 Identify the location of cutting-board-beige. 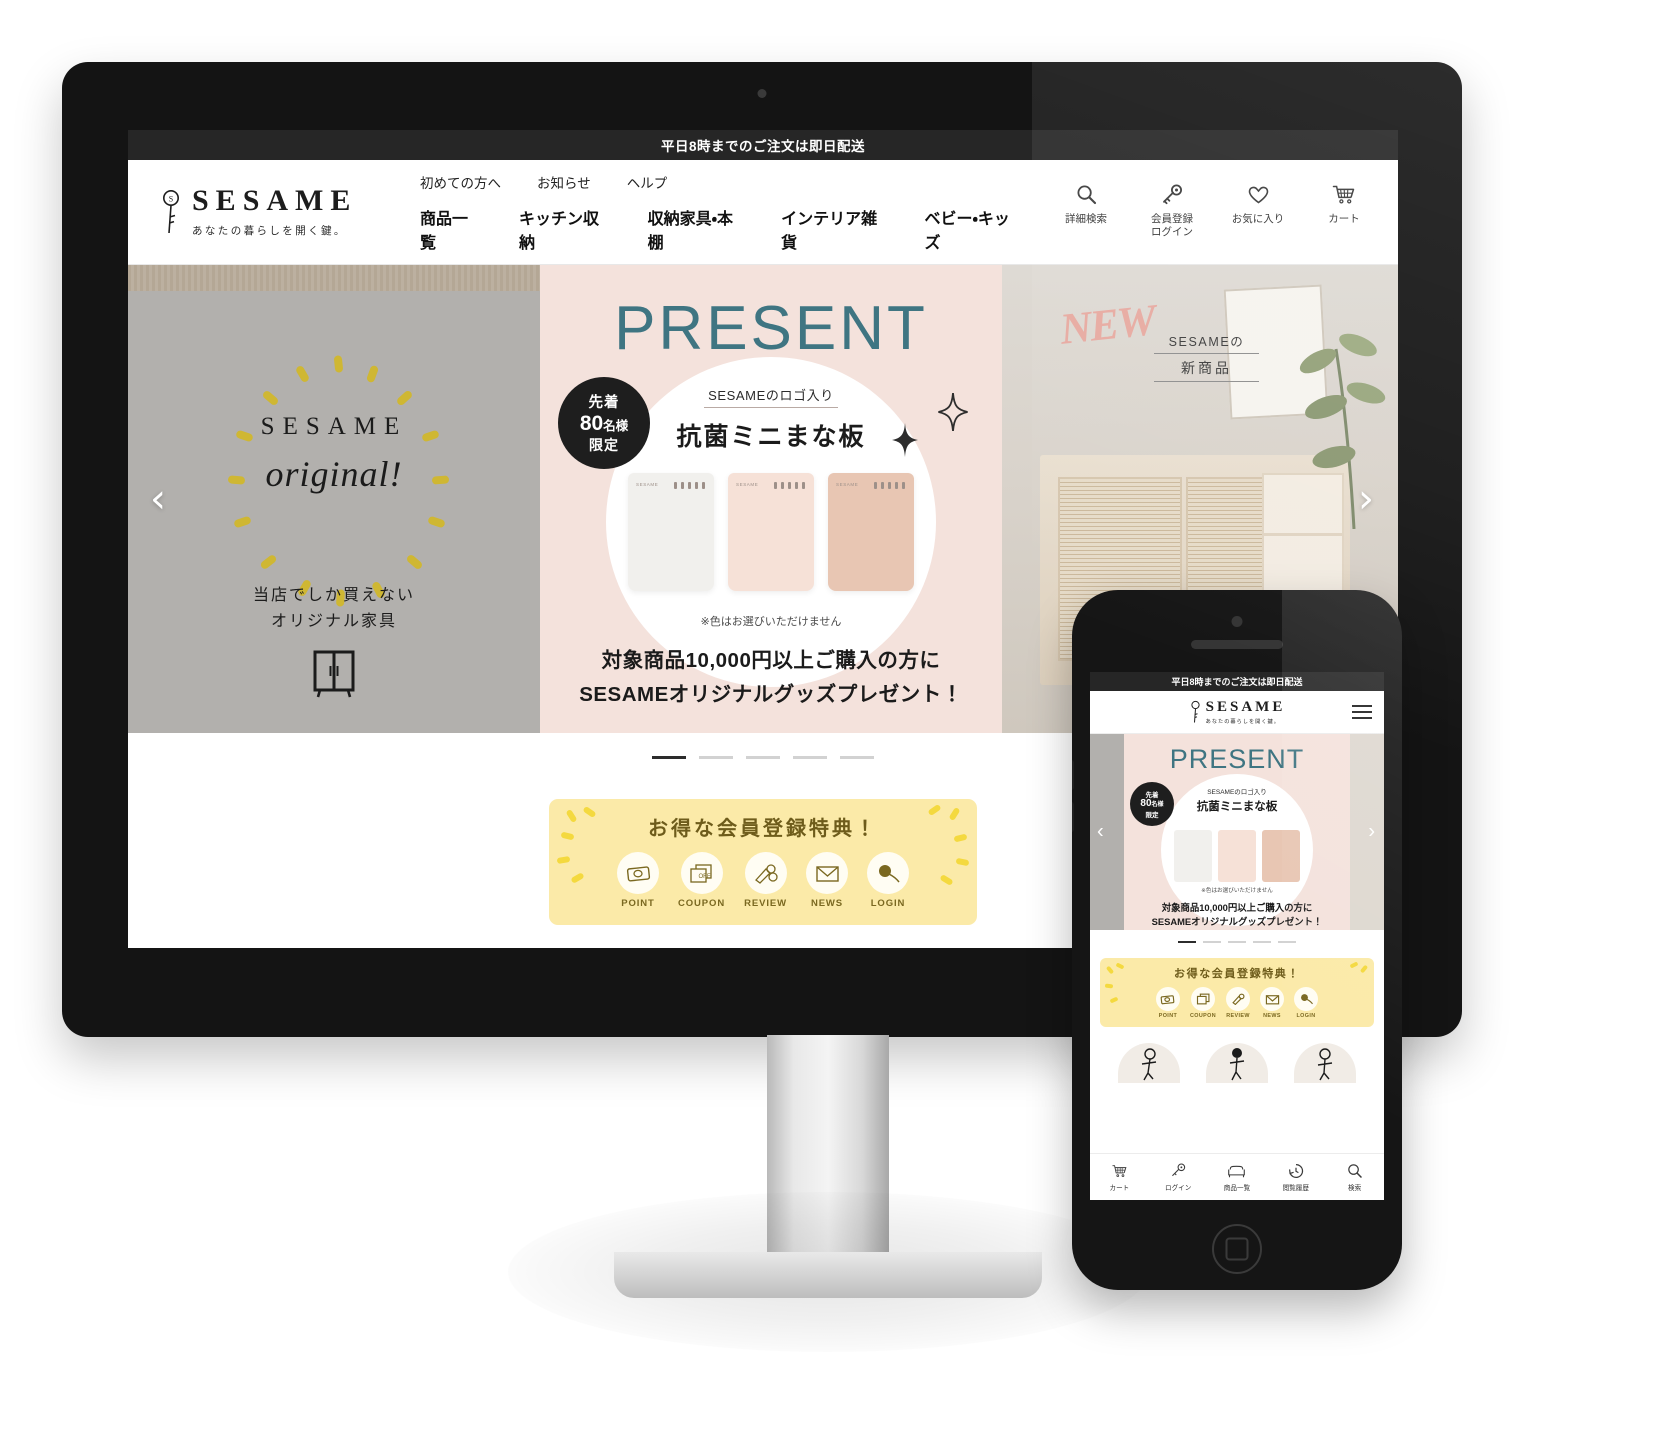
(1281, 856).